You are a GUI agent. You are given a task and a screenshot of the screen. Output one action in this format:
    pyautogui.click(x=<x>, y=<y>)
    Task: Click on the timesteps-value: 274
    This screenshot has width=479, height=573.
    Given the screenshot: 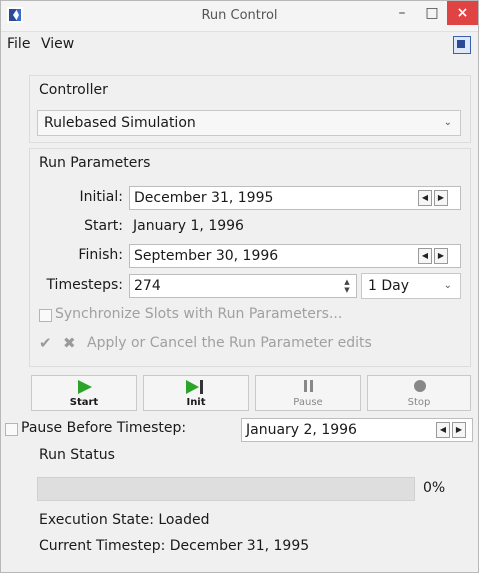 What is the action you would take?
    pyautogui.click(x=147, y=286)
    